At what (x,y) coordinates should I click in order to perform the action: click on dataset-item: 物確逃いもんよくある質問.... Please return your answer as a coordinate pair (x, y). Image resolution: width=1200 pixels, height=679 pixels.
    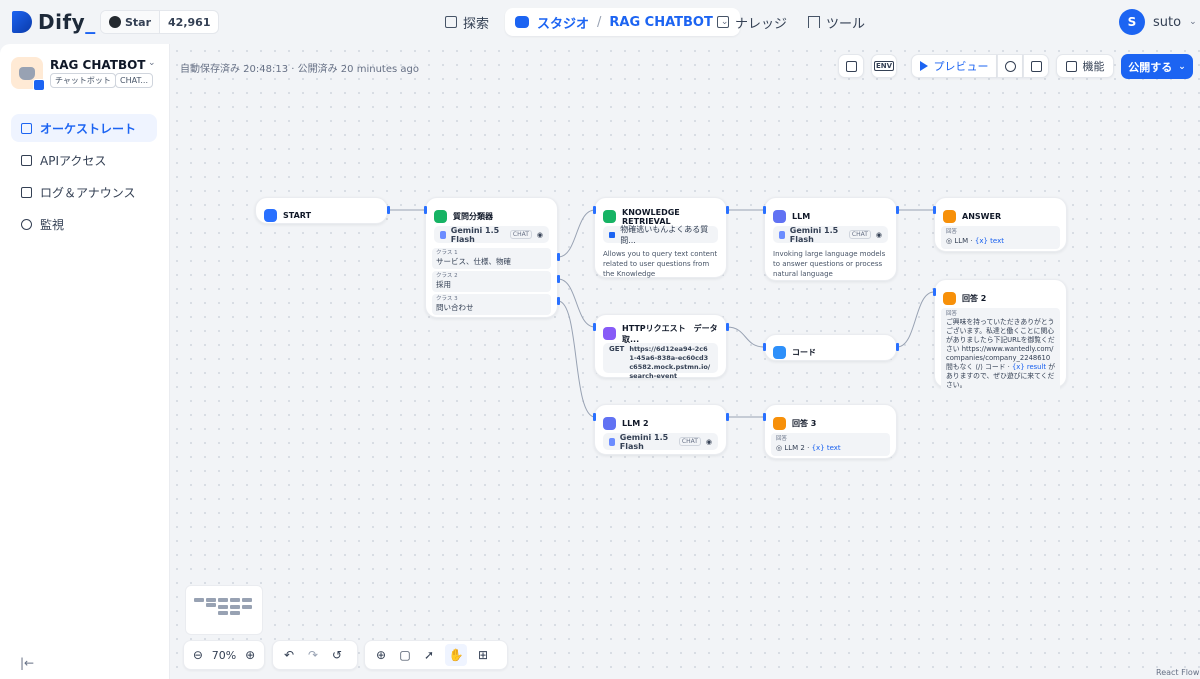
    Looking at the image, I should click on (660, 235).